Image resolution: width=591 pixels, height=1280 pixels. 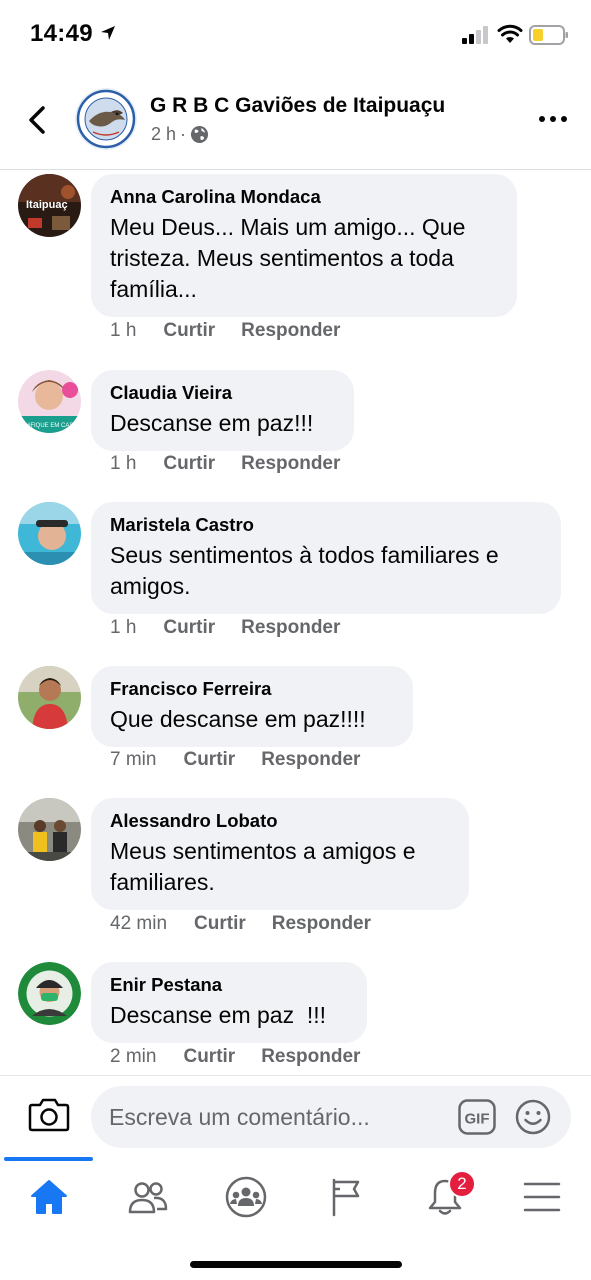 What do you see at coordinates (133, 760) in the screenshot?
I see `comment-time: 7 min` at bounding box center [133, 760].